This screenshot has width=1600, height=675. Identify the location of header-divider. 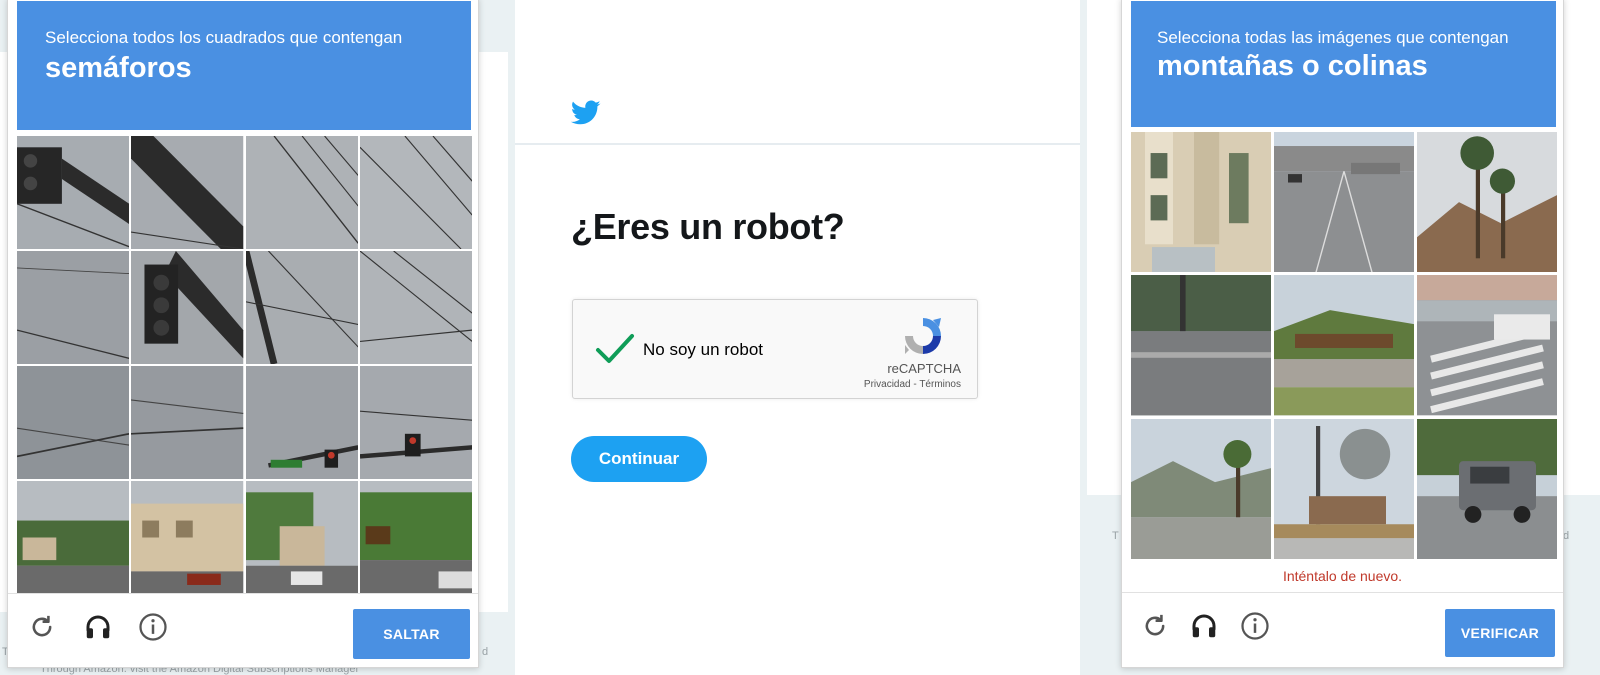
(797, 144).